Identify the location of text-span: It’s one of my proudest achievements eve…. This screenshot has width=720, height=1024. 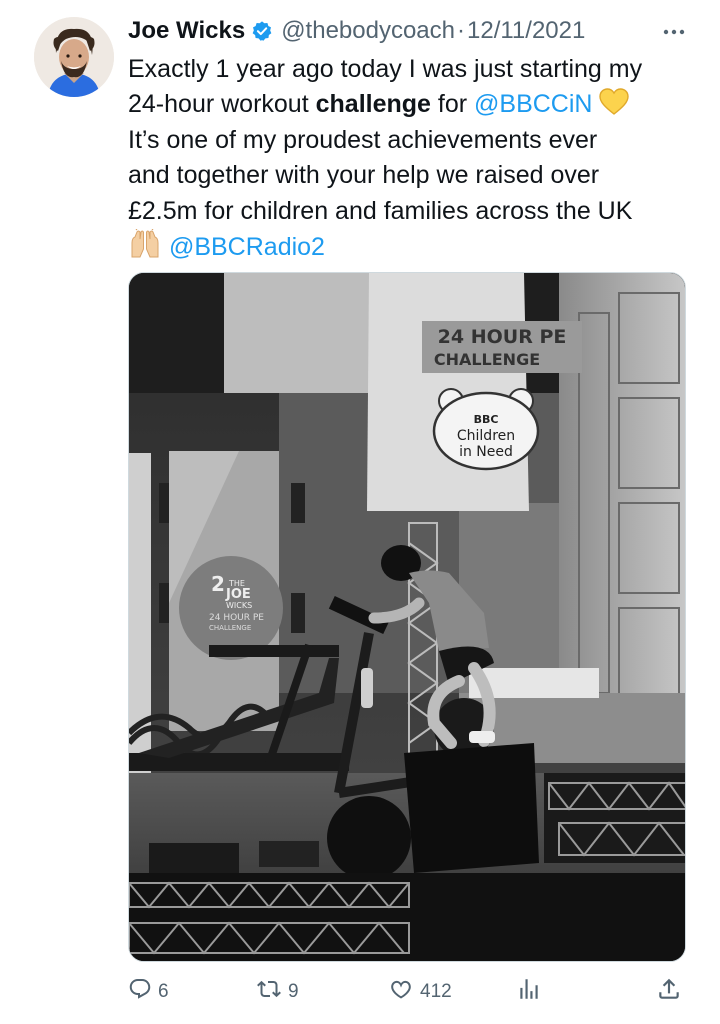
(363, 139).